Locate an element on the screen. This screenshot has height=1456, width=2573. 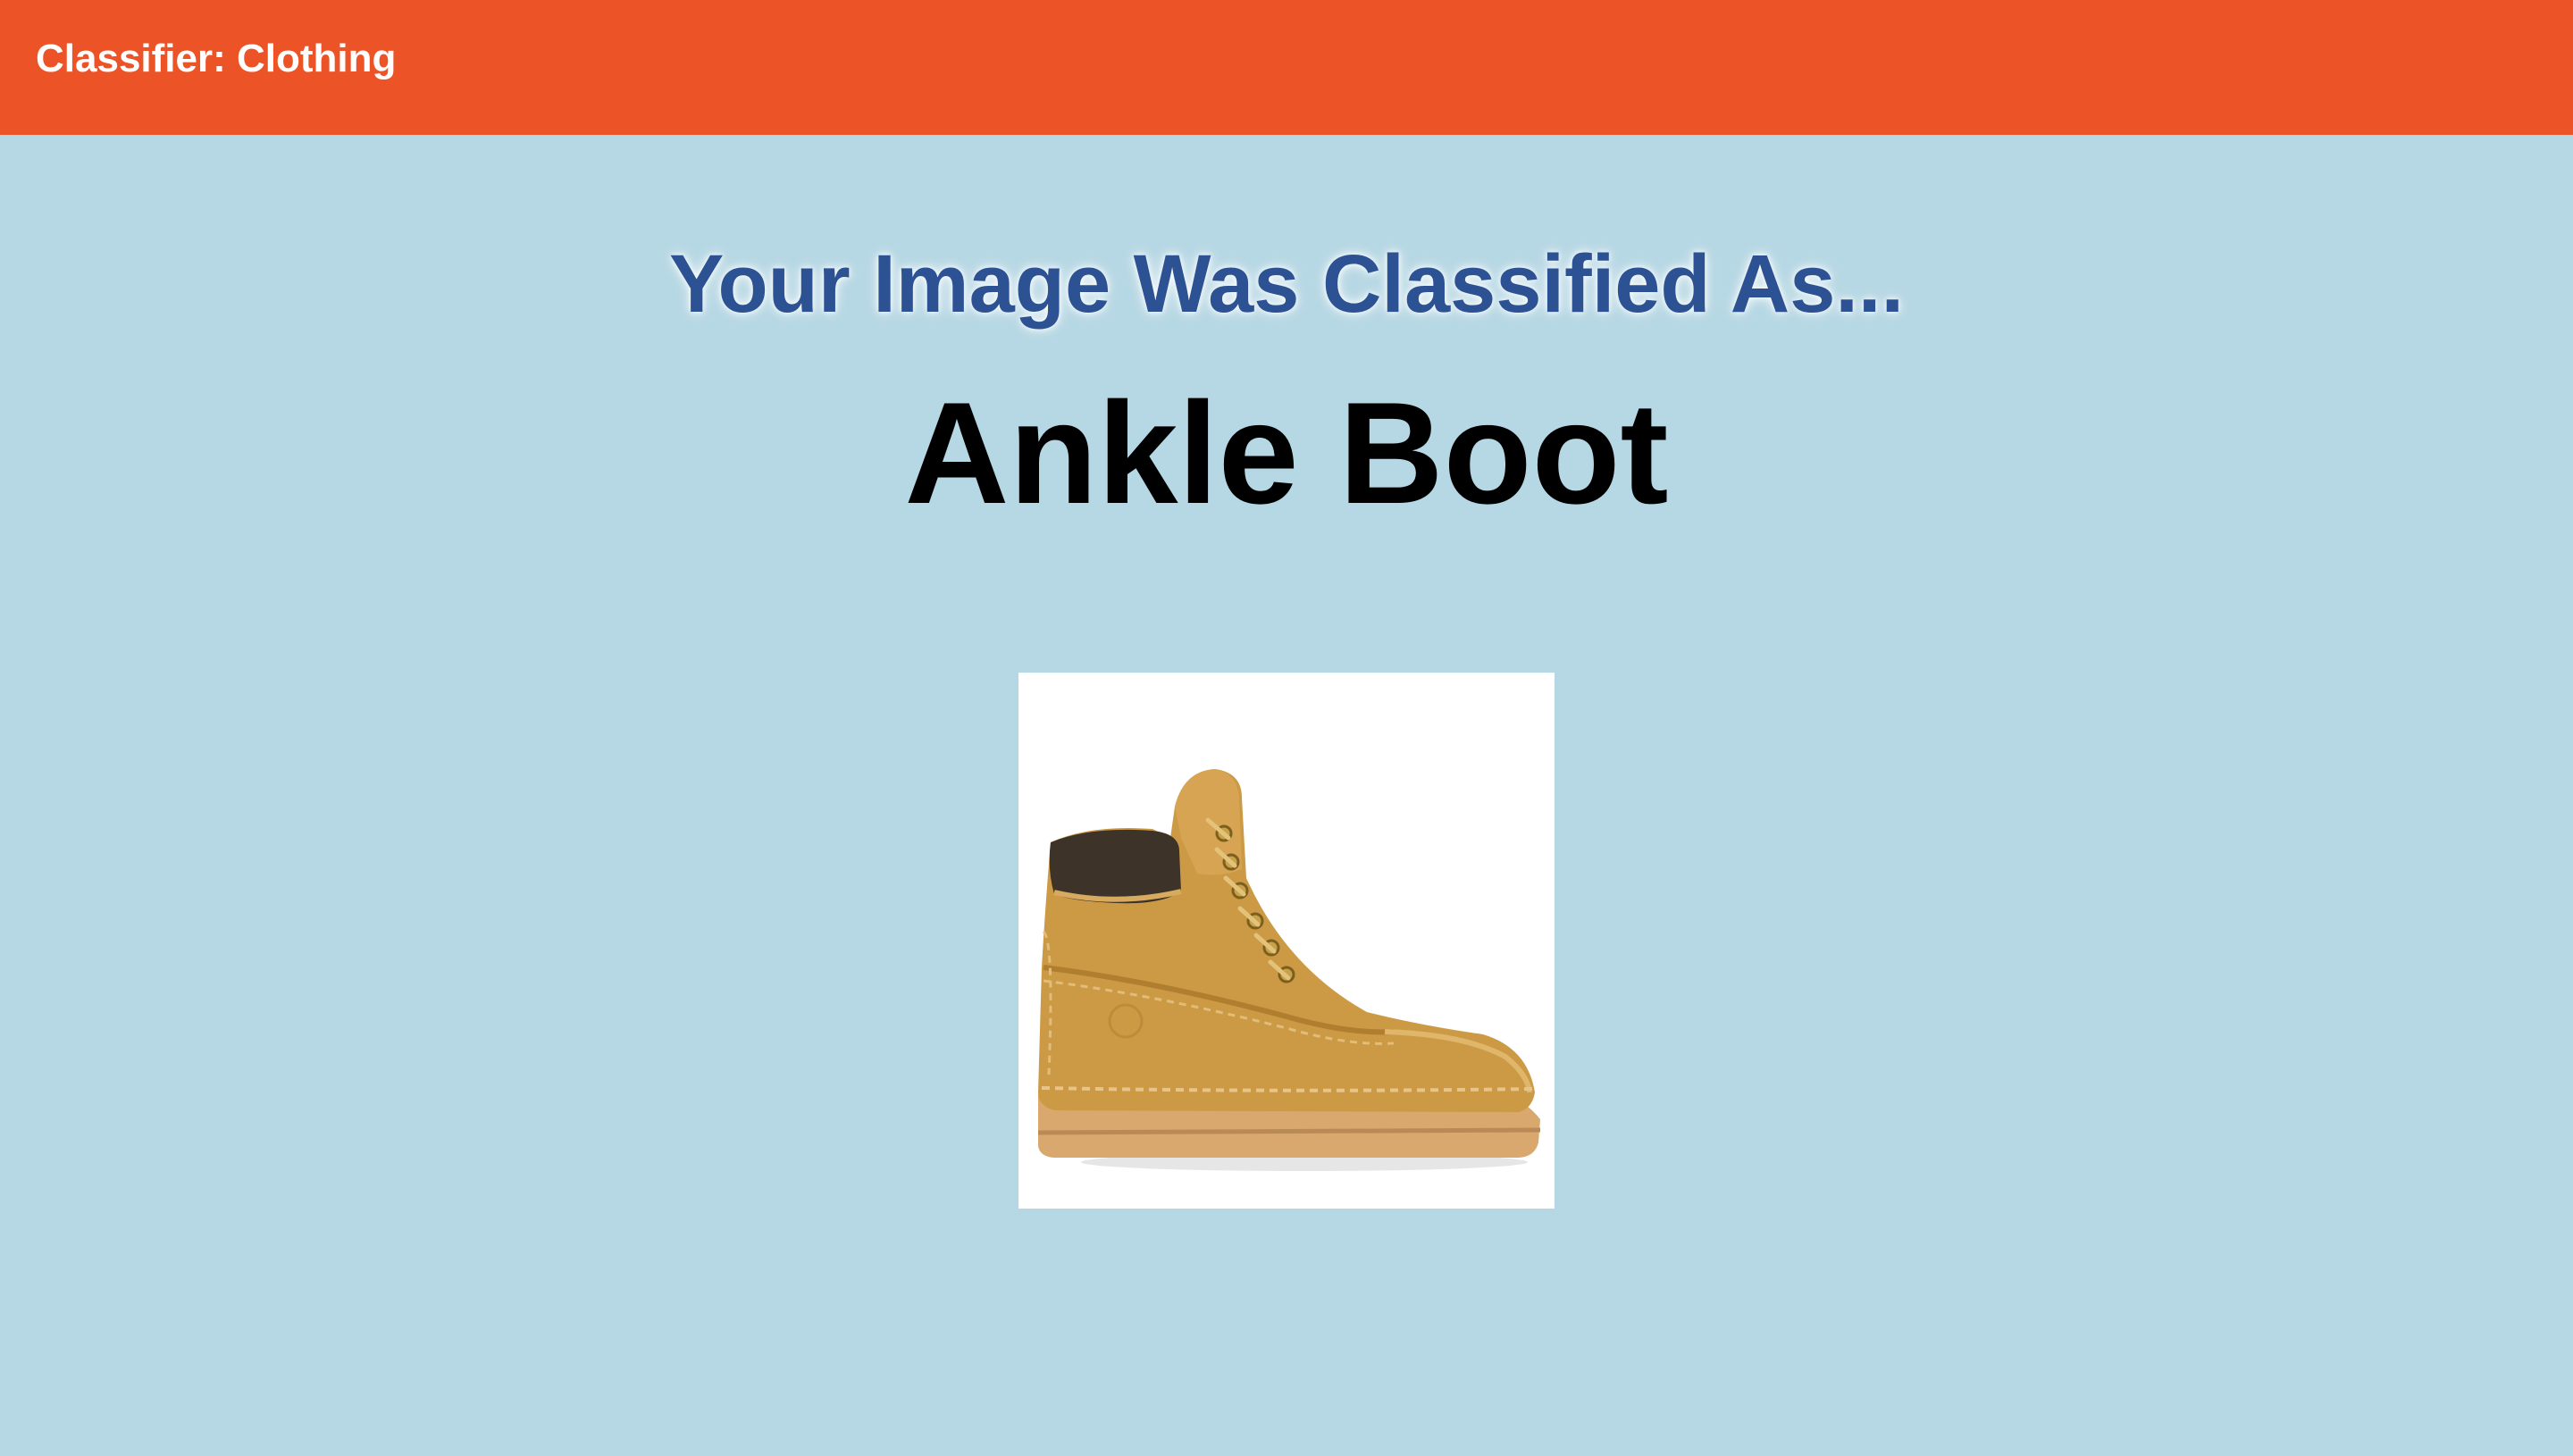
ankle-boot-photo-icon is located at coordinates (1289, 970).